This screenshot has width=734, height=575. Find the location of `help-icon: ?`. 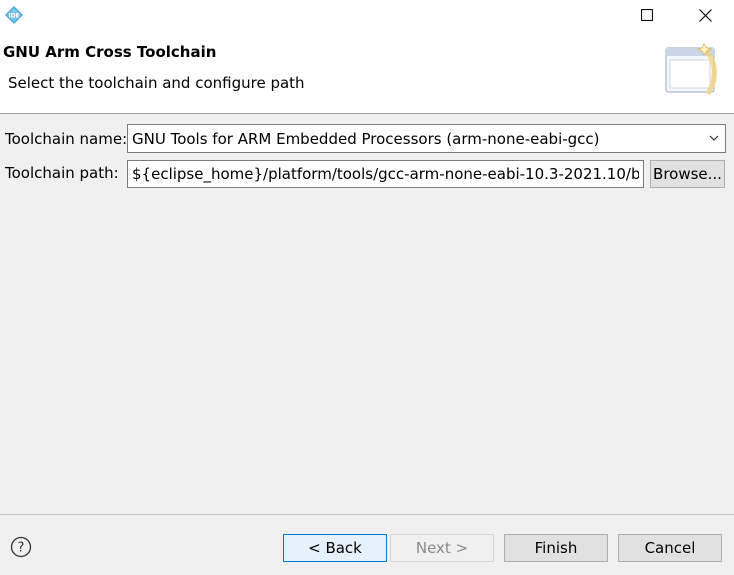

help-icon: ? is located at coordinates (21, 547).